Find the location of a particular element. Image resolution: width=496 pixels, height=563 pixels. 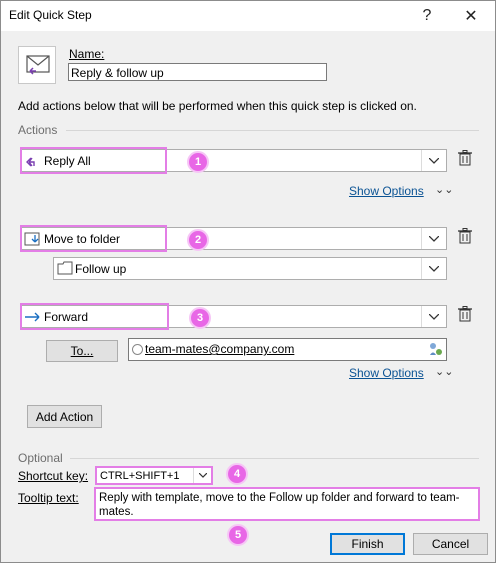

step-badge-2: 2 is located at coordinates (198, 240).